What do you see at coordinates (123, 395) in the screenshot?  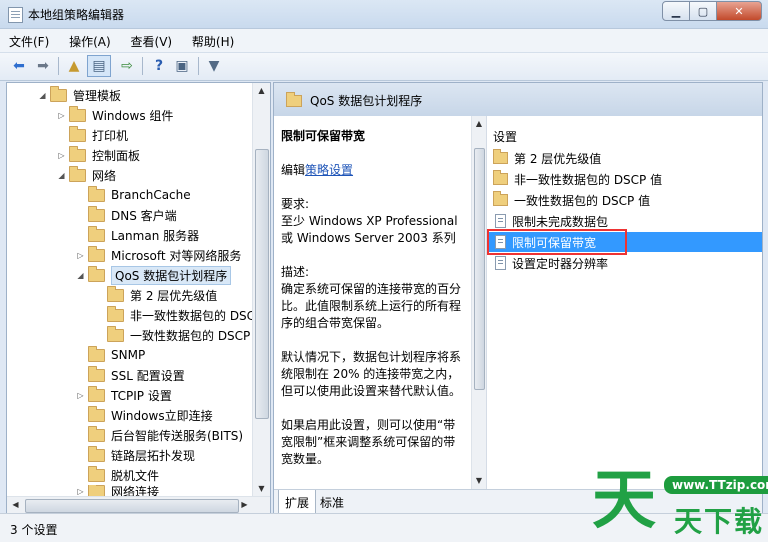 I see `tree-node: ▷ TCPIP 设置` at bounding box center [123, 395].